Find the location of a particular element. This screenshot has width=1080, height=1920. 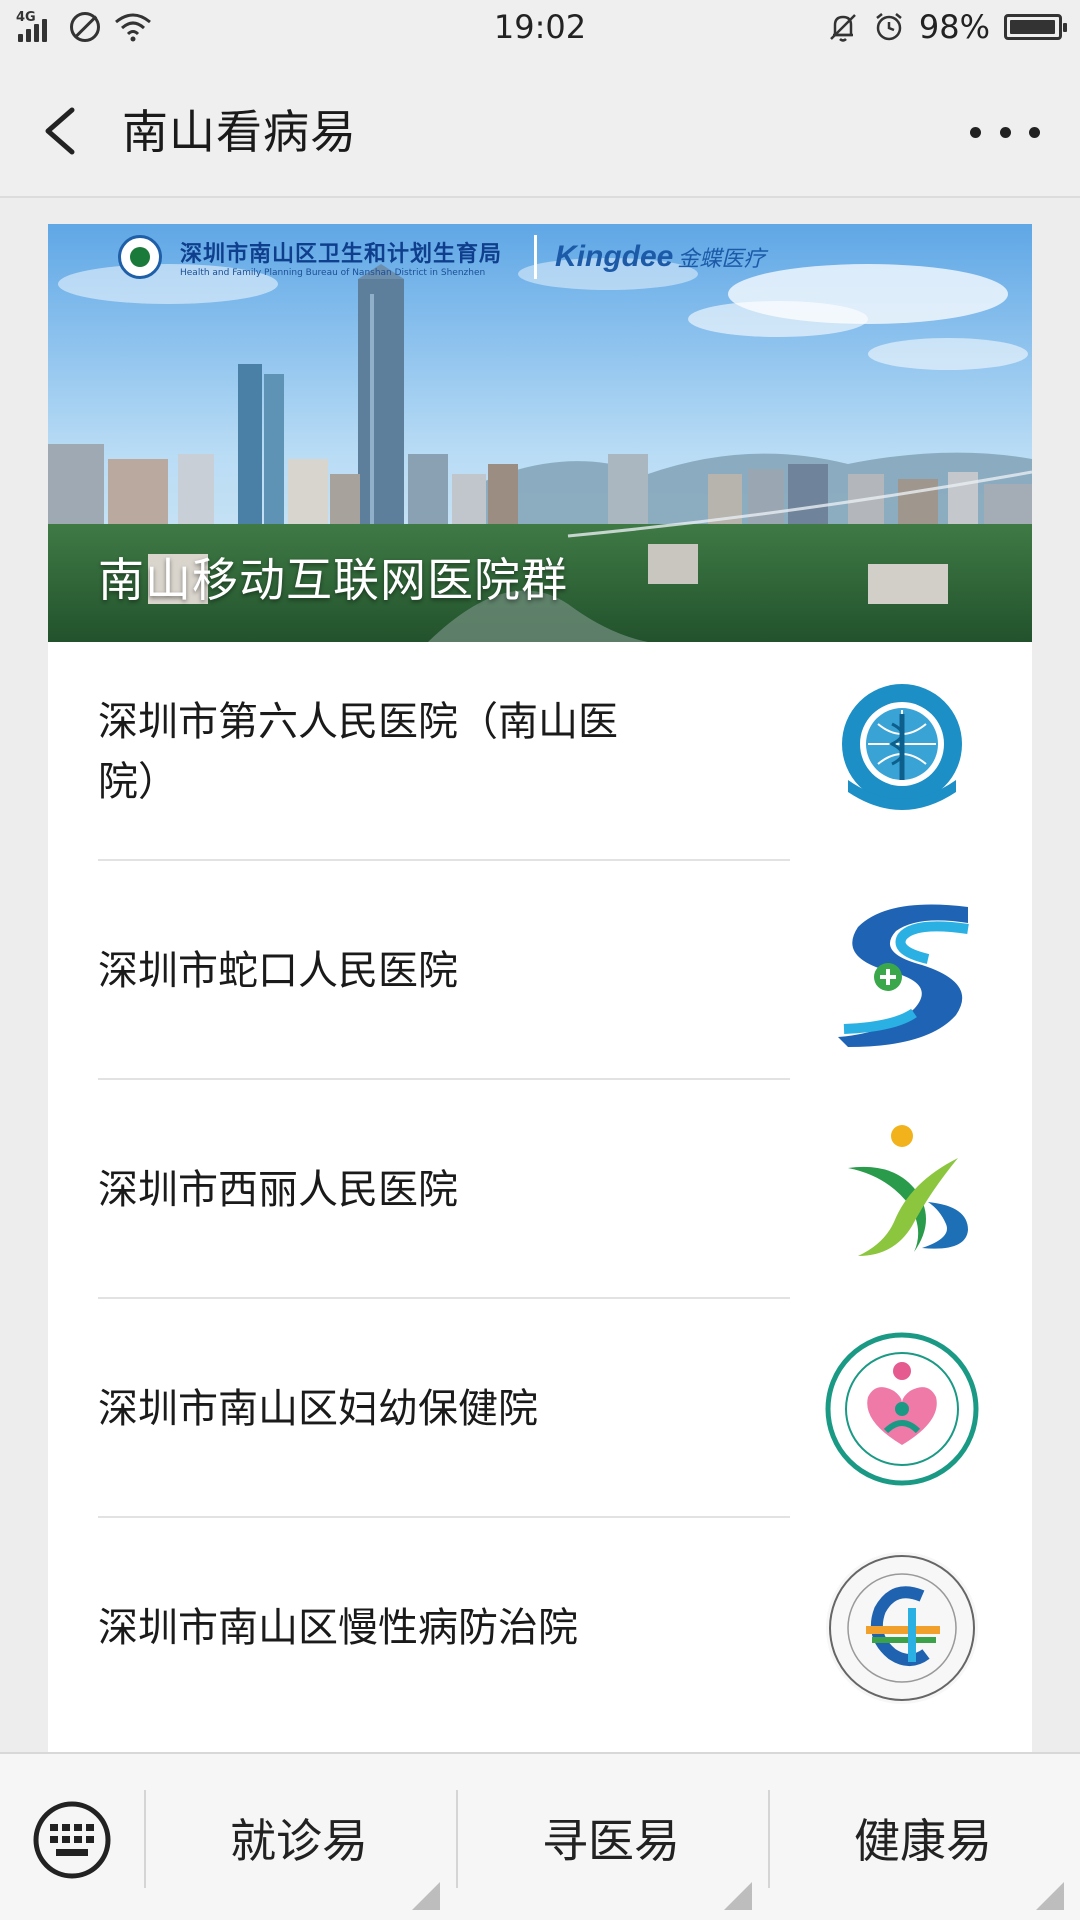

hospital-name: 深圳市南山区慢性病防治院 is located at coordinates (338, 1627).